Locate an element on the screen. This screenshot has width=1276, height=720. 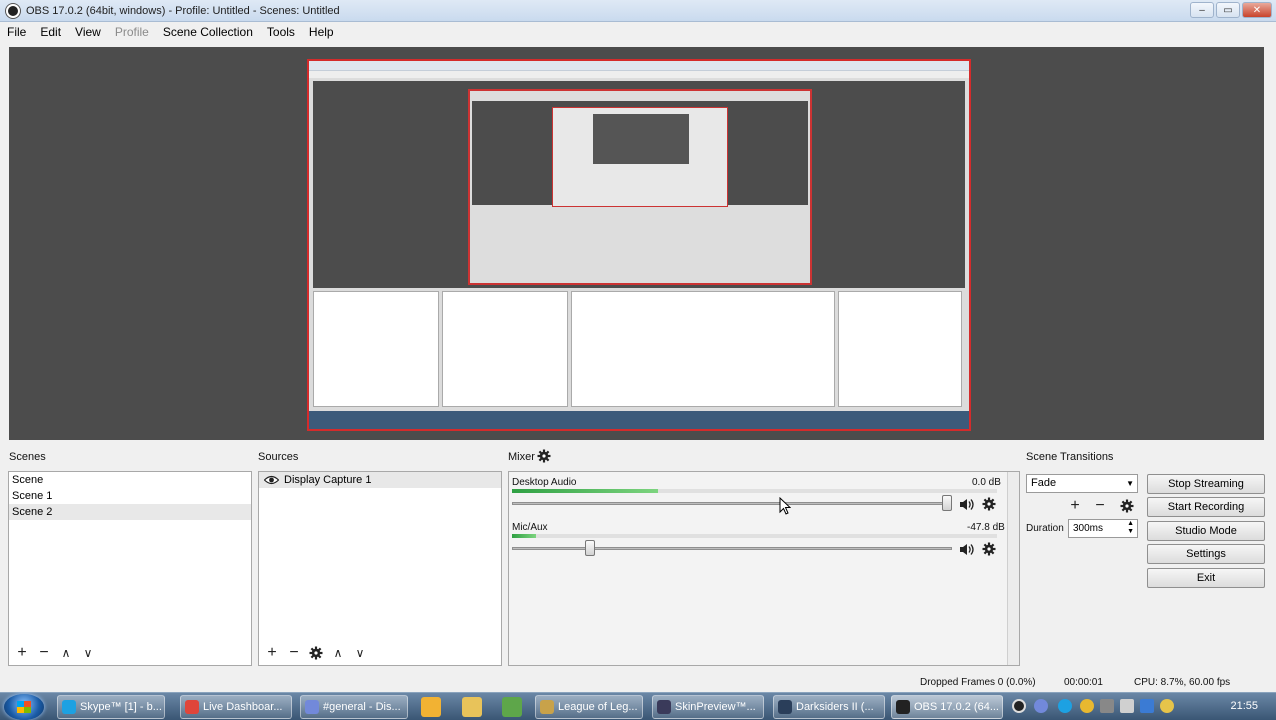
start-recording-button: Start Recording is located at coordinates (1206, 507).